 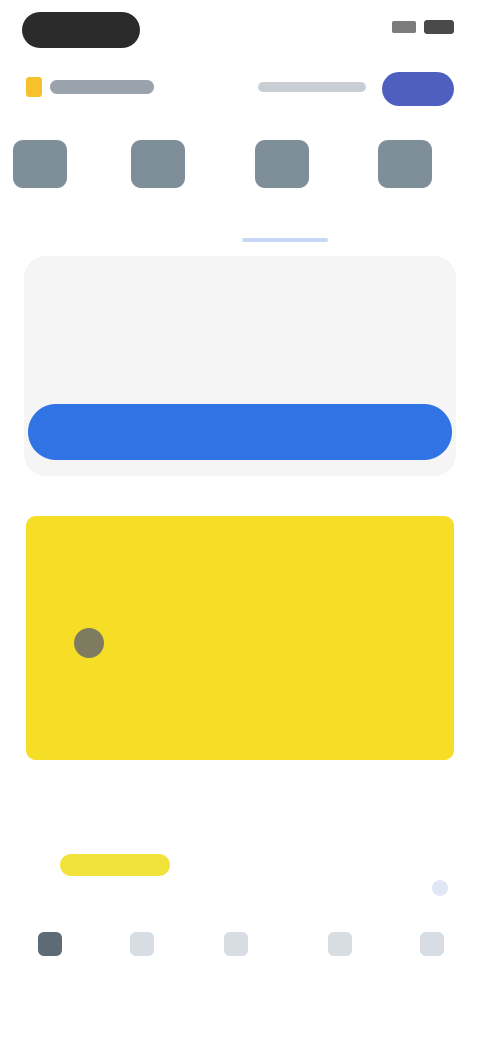 What do you see at coordinates (439, 27) in the screenshot?
I see `battery-icon` at bounding box center [439, 27].